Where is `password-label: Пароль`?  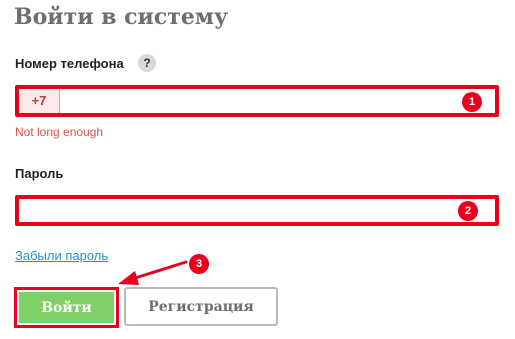
password-label: Пароль is located at coordinates (39, 173).